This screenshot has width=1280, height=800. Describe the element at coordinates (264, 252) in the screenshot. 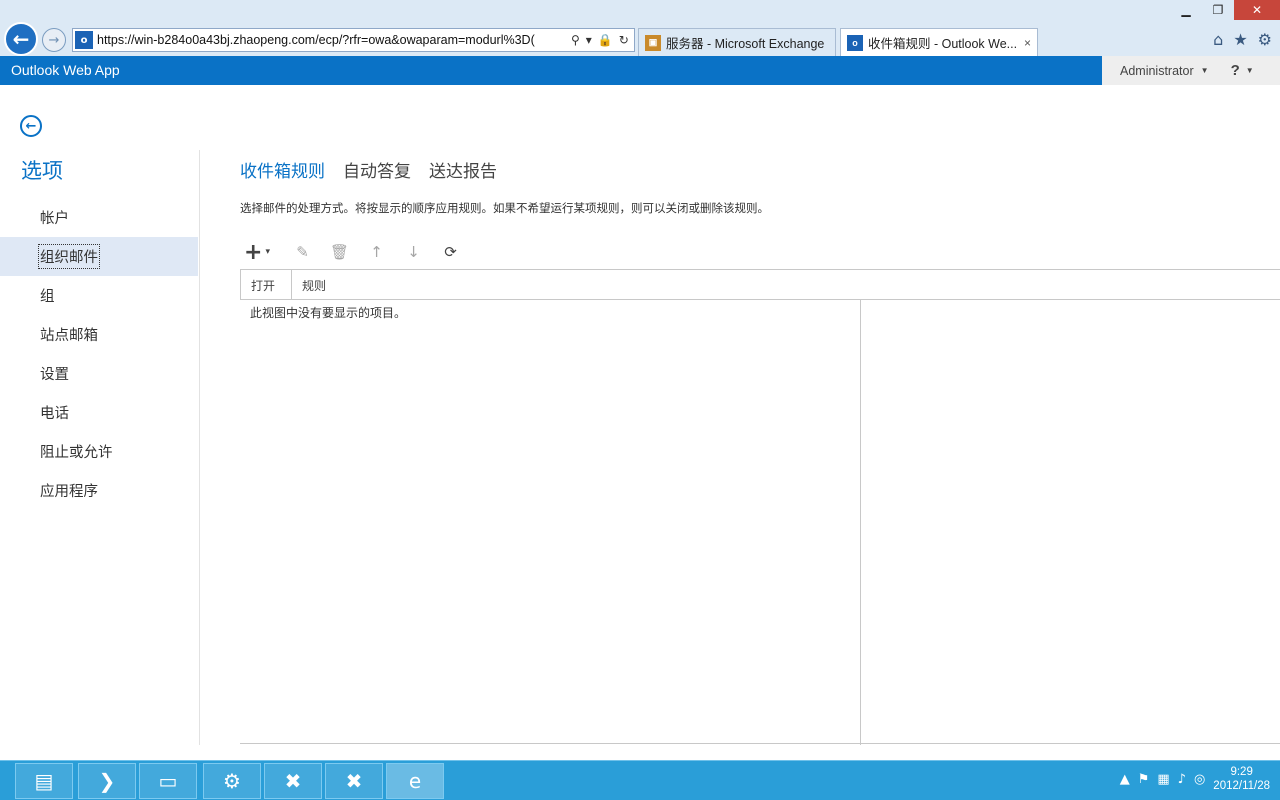

I see `add-rule-button: + ▾` at that location.